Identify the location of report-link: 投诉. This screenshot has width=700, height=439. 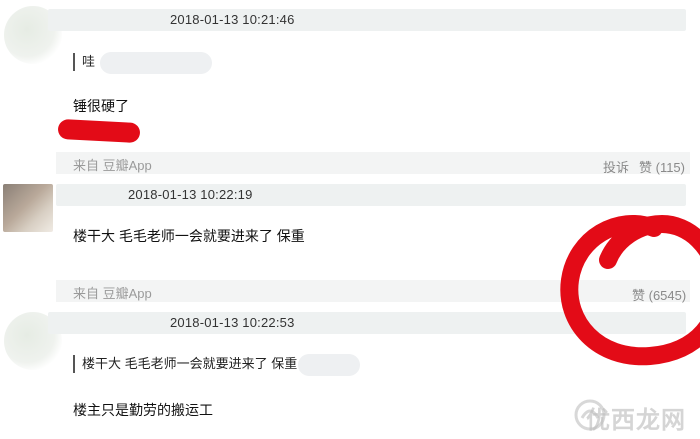
(616, 166).